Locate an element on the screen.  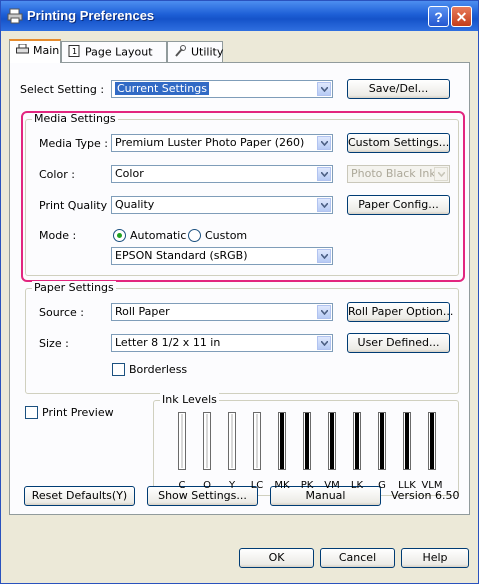
ink-bar-g is located at coordinates (382, 441).